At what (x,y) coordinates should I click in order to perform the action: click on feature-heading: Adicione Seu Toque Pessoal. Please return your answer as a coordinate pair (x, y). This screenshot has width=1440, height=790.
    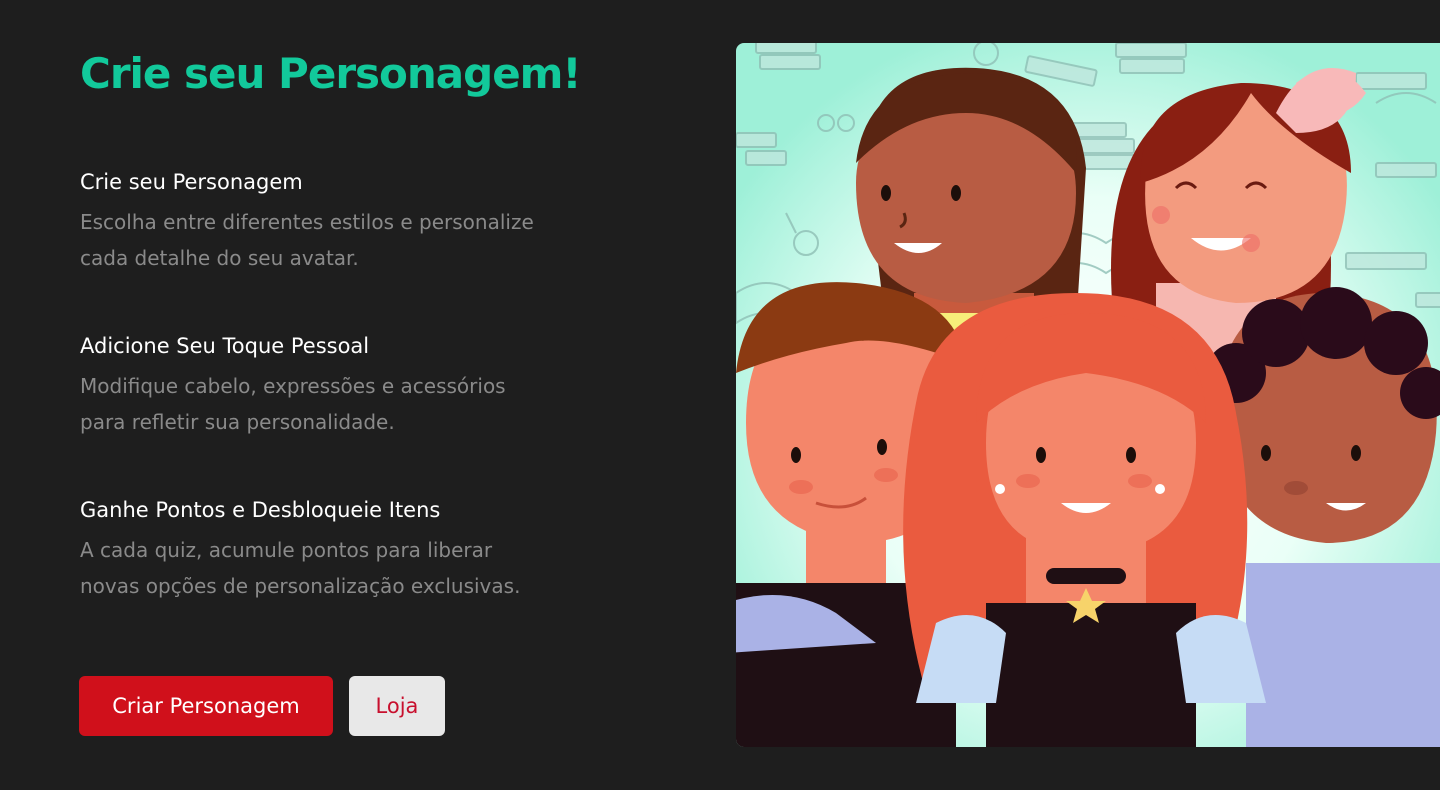
    Looking at the image, I should click on (225, 346).